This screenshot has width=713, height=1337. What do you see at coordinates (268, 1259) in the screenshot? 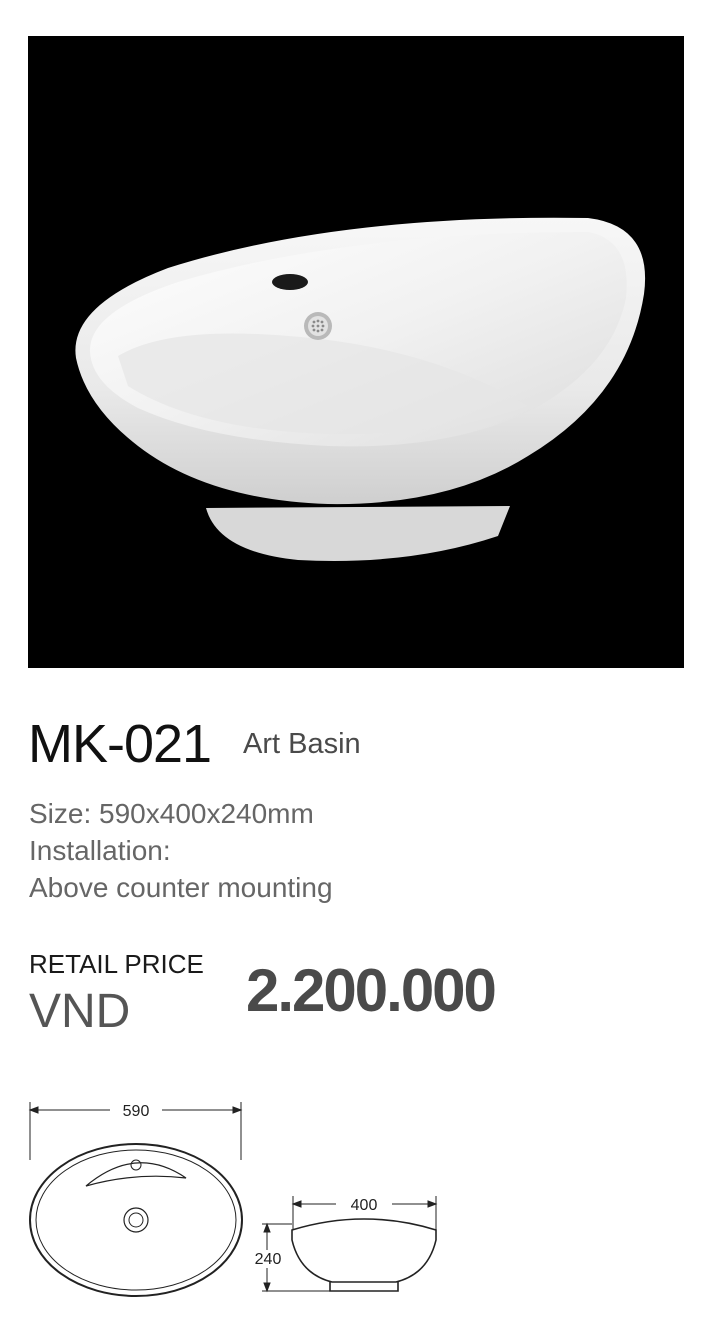
I see `height-dimension: 240` at bounding box center [268, 1259].